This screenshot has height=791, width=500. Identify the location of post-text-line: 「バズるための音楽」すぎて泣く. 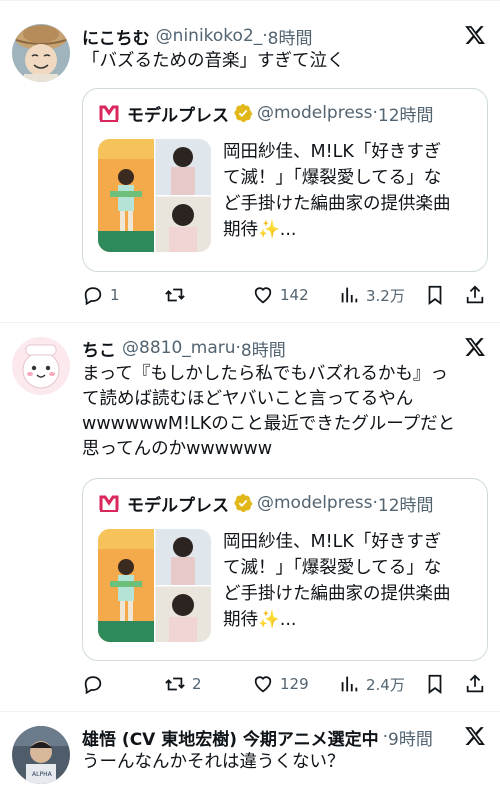
(213, 61).